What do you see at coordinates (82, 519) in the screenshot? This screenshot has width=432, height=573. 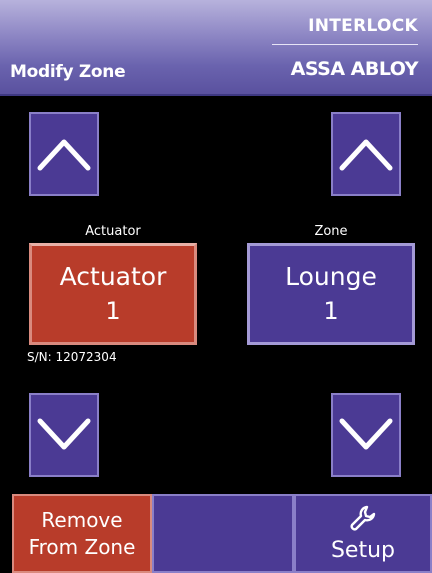 I see `remove-label-line1: Remove` at bounding box center [82, 519].